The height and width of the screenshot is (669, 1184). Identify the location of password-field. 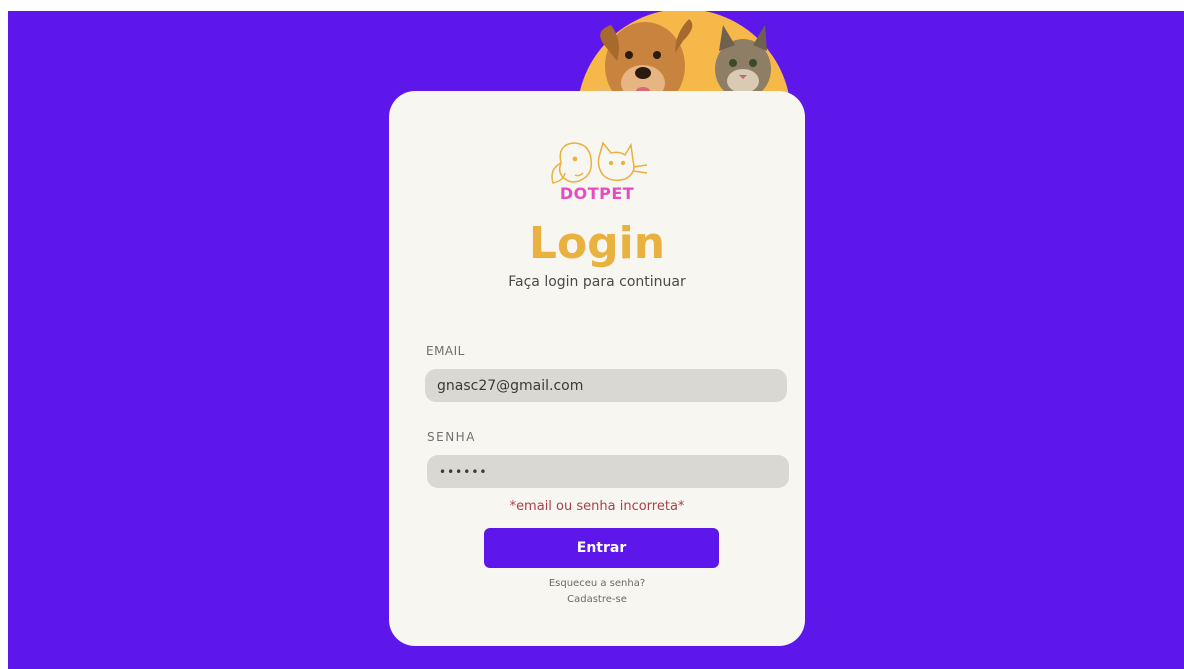
(608, 471).